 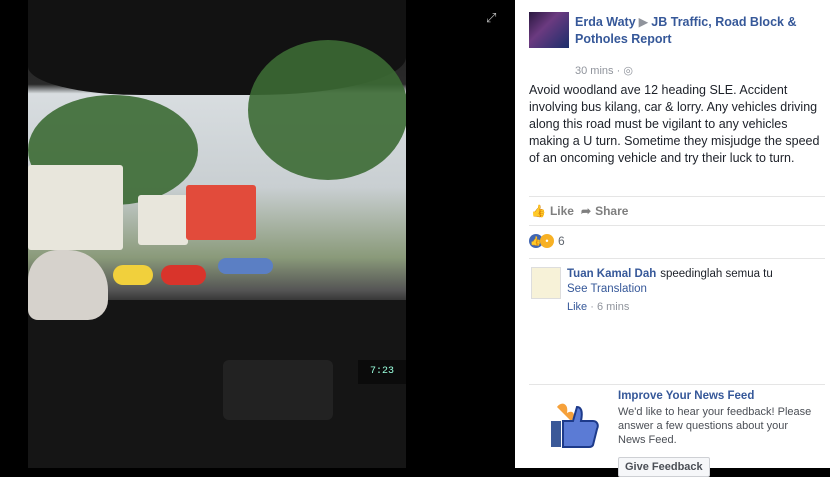 What do you see at coordinates (613, 307) in the screenshot?
I see `comment-time: 6 mins` at bounding box center [613, 307].